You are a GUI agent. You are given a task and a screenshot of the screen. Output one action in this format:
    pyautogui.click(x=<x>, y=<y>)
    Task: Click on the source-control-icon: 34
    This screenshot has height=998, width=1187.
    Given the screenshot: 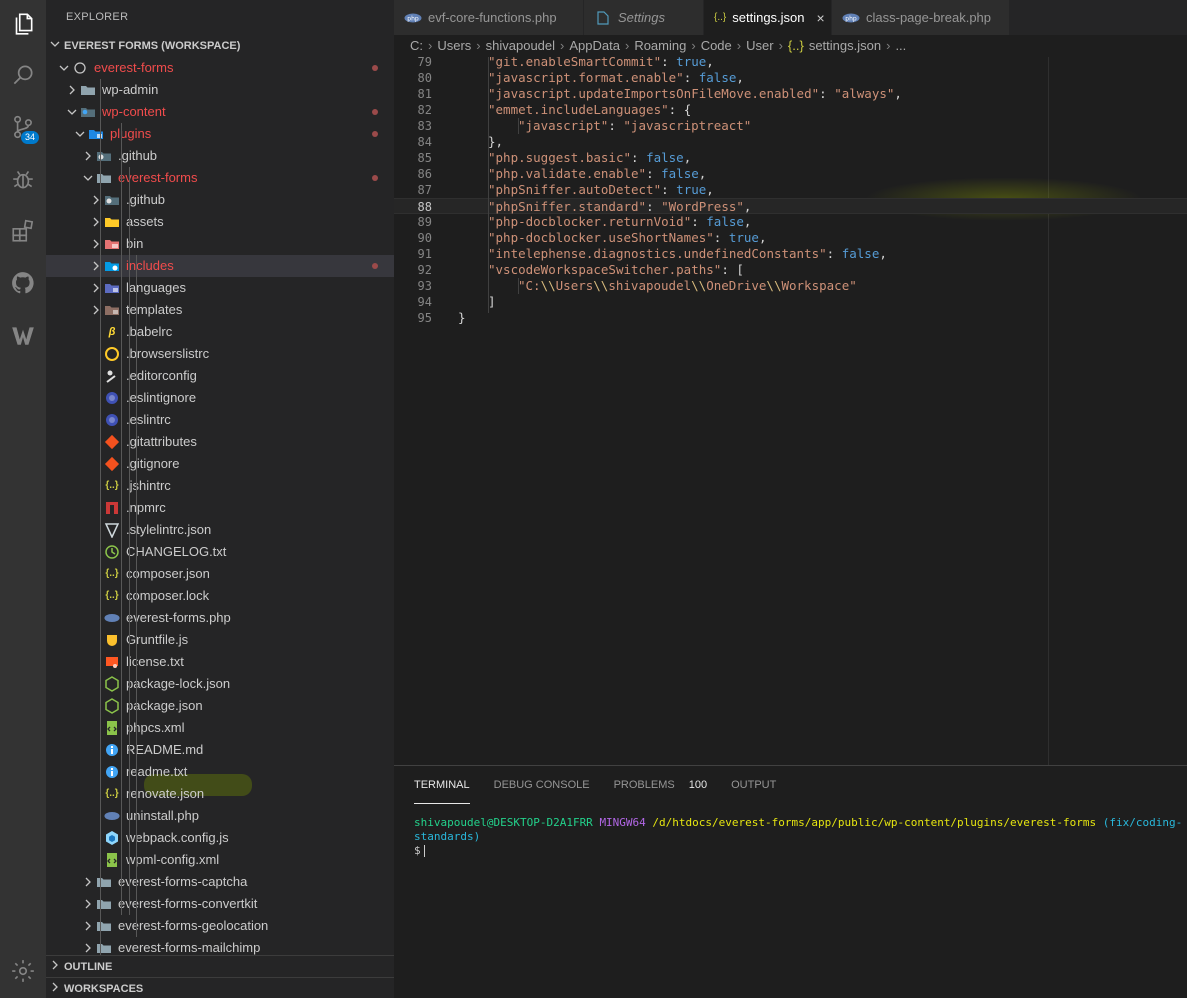 What is the action you would take?
    pyautogui.click(x=23, y=127)
    